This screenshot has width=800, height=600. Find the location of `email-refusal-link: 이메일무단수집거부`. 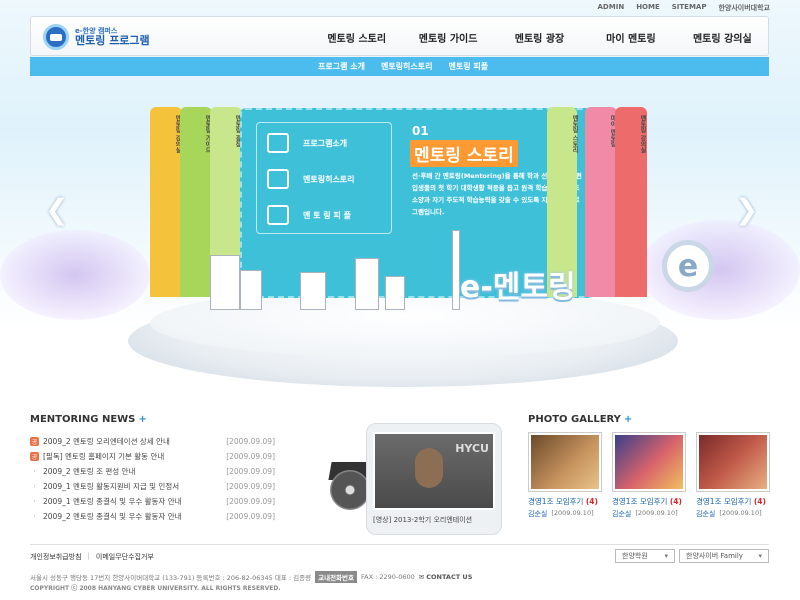

email-refusal-link: 이메일무단수집거부 is located at coordinates (125, 557).